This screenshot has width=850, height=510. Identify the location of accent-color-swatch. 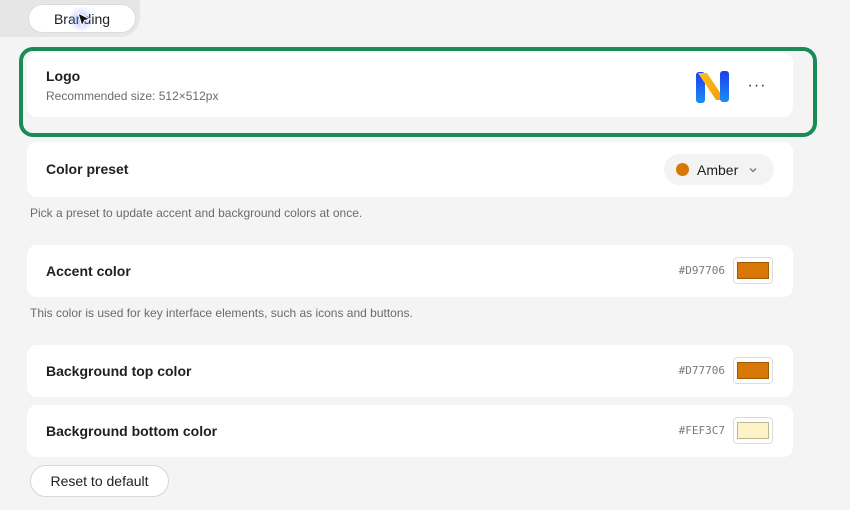
(753, 270).